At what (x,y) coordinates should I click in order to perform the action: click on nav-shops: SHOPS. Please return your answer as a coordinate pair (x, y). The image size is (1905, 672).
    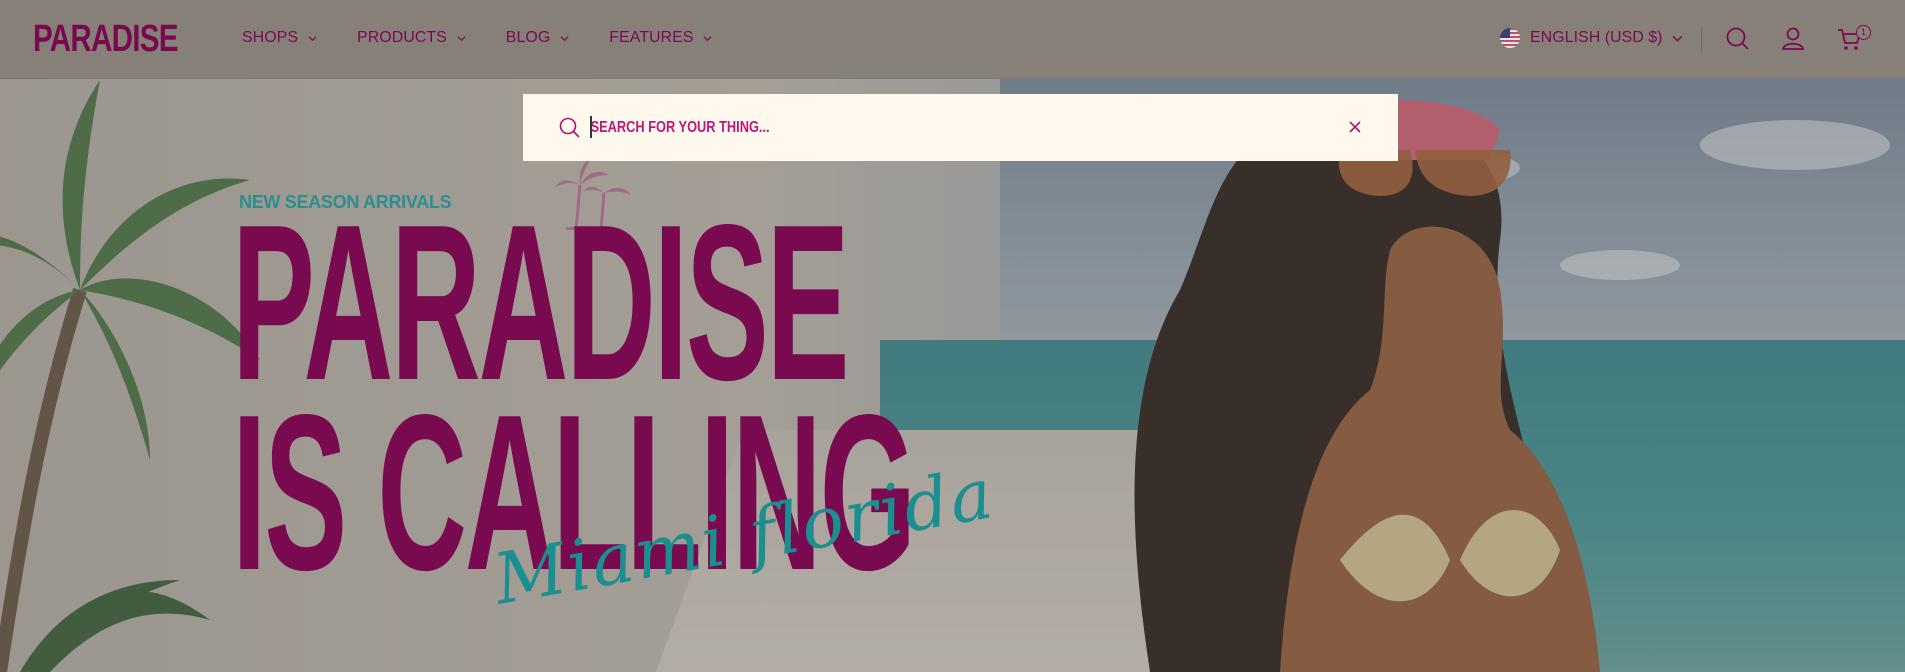
    Looking at the image, I should click on (279, 38).